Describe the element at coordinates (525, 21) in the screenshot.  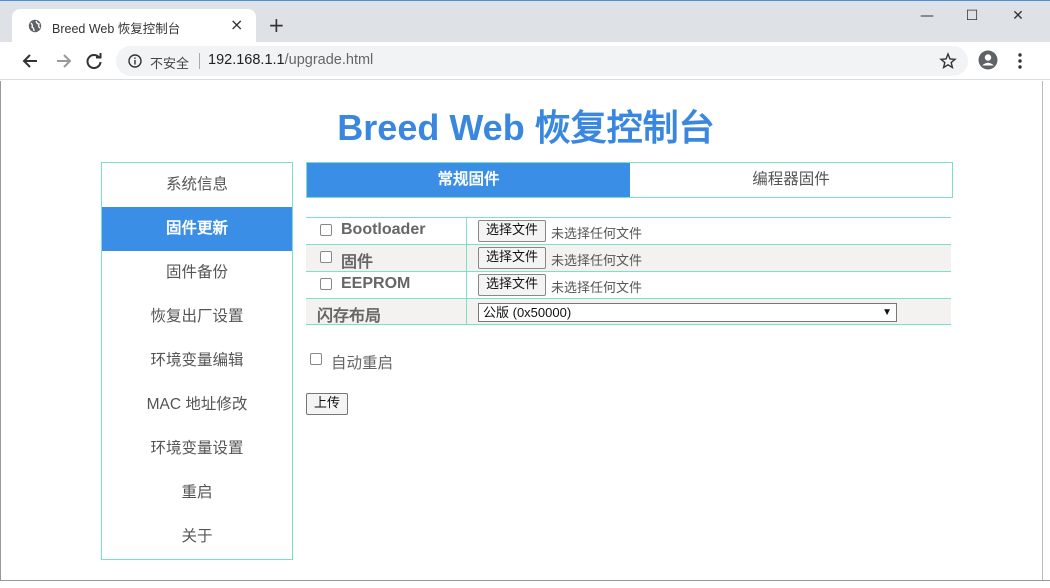
I see `tab-strip: Breed Web 恢复控制台 × + — ☐ ✕` at that location.